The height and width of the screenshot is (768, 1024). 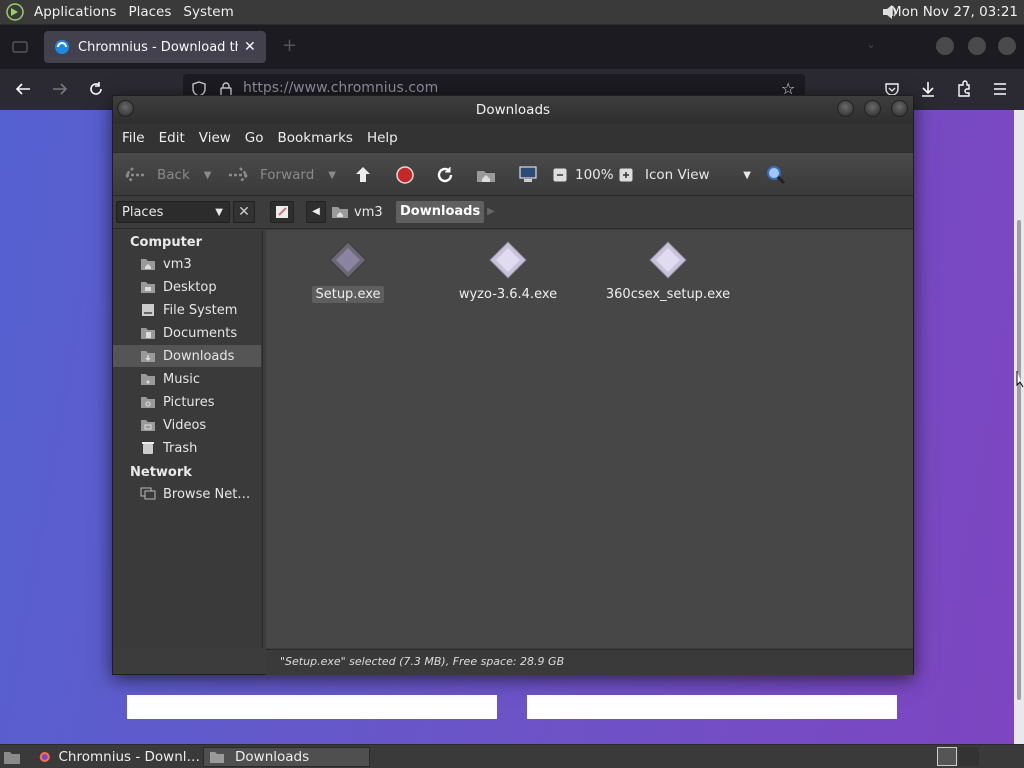 I want to click on menu-applications: Applications, so click(x=75, y=12).